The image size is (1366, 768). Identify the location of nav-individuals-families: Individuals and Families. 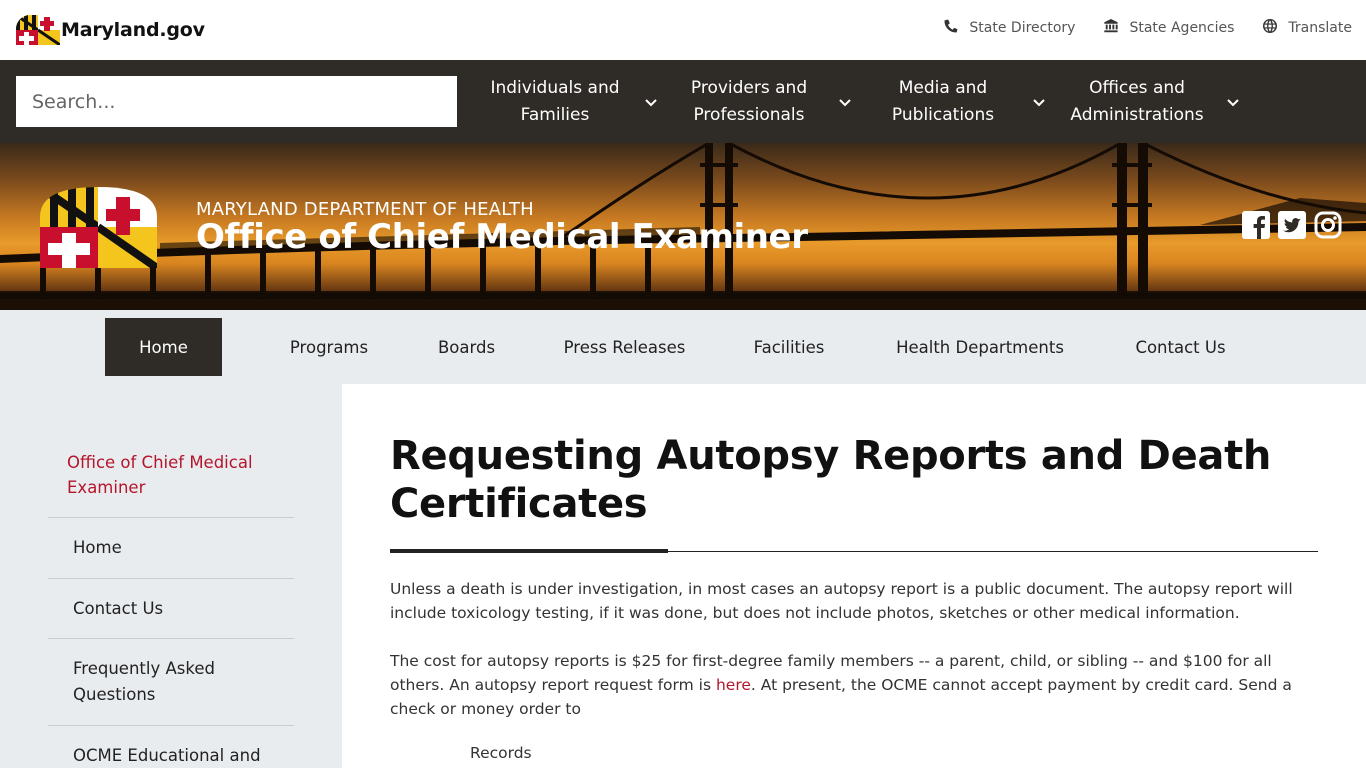
(569, 101).